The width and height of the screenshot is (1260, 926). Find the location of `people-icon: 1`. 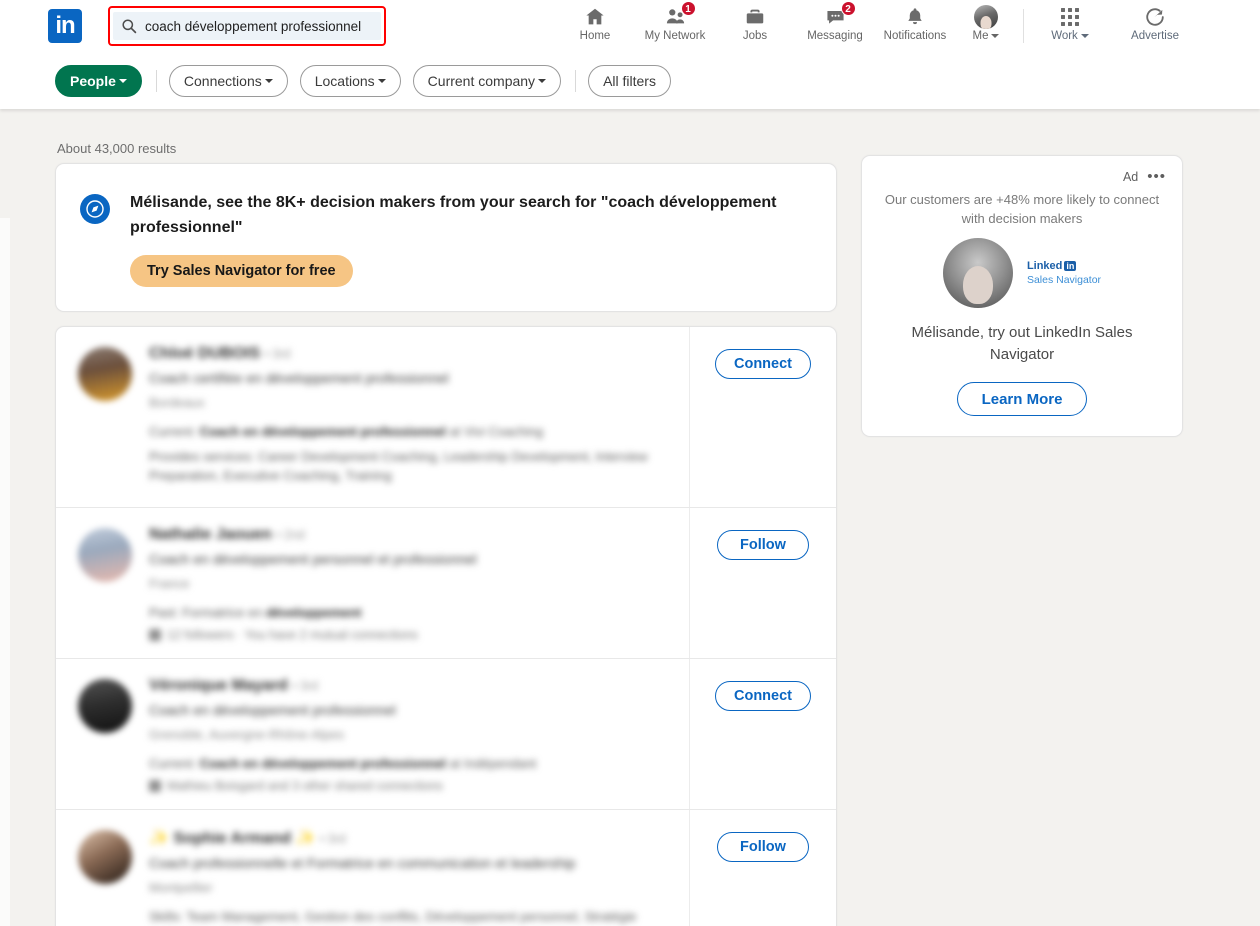

people-icon: 1 is located at coordinates (680, 15).